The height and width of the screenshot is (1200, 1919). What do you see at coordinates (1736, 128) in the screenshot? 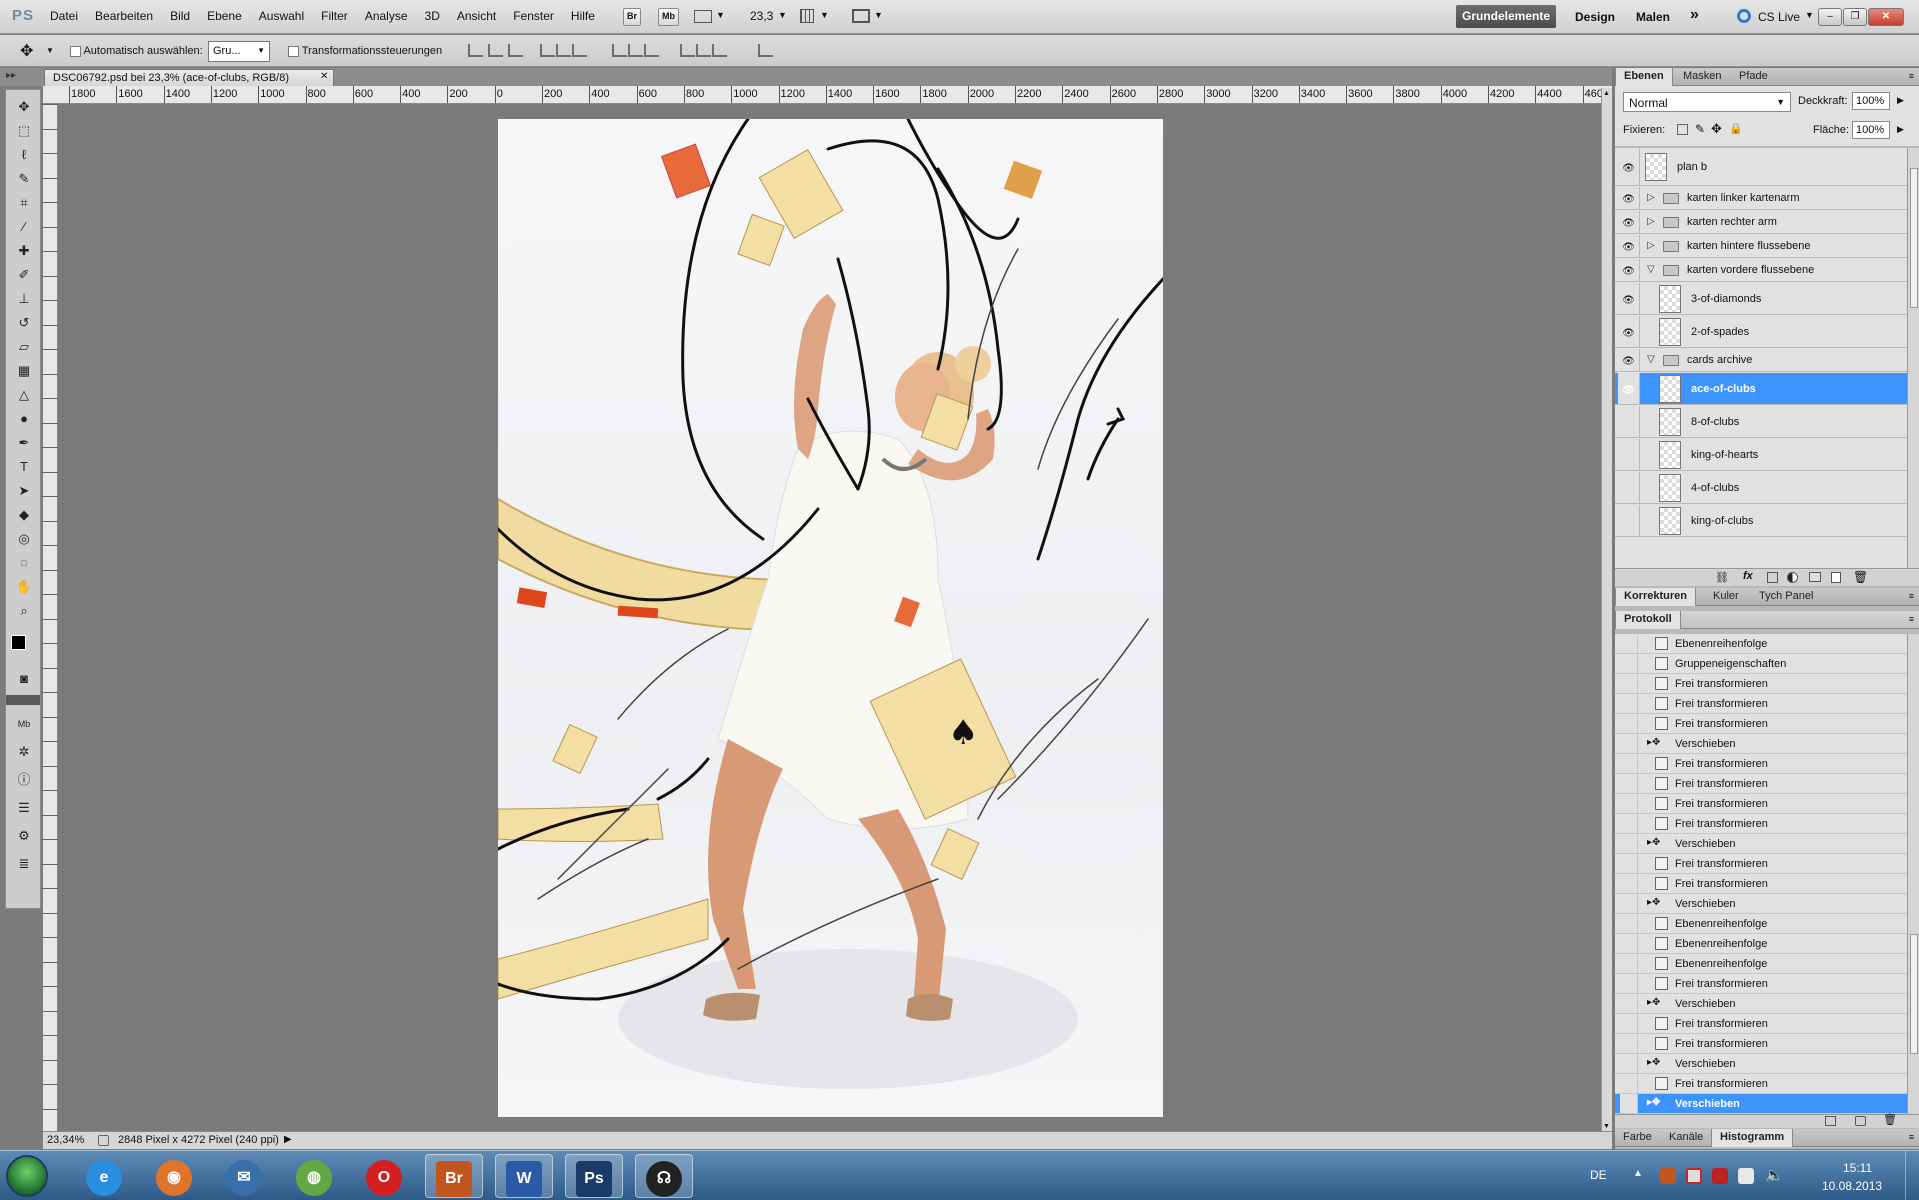
I see `lock-all-icon: 🔒` at bounding box center [1736, 128].